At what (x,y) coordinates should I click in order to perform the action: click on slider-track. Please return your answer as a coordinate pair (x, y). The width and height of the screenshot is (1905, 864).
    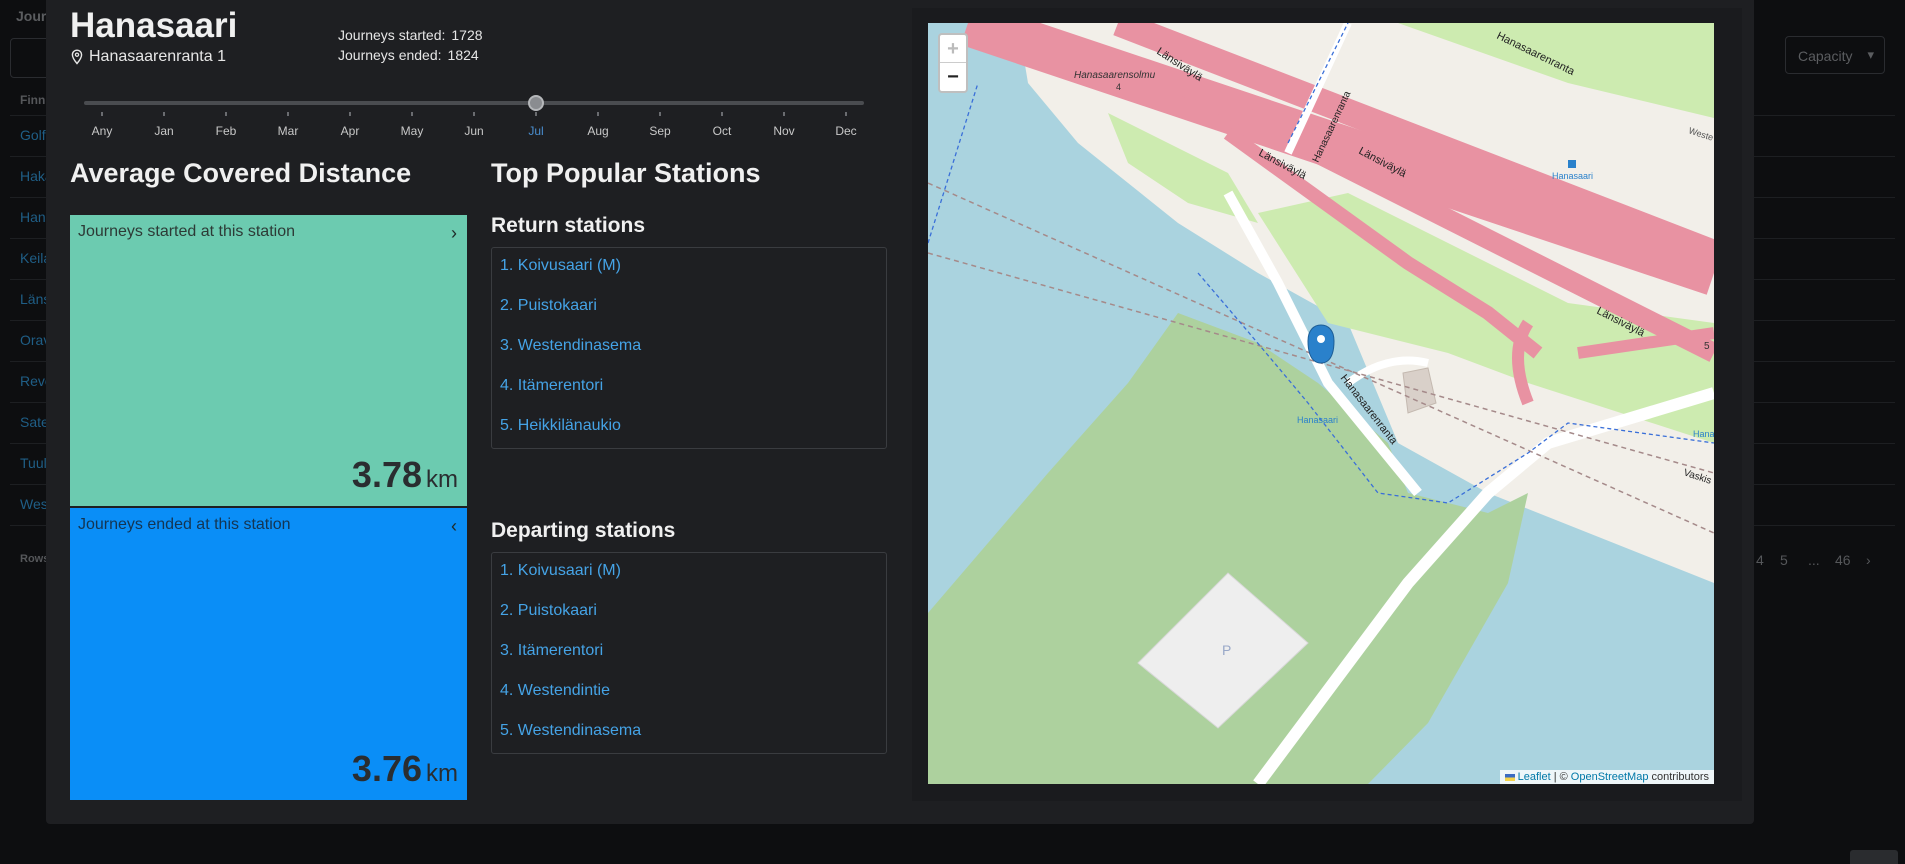
    Looking at the image, I should click on (474, 103).